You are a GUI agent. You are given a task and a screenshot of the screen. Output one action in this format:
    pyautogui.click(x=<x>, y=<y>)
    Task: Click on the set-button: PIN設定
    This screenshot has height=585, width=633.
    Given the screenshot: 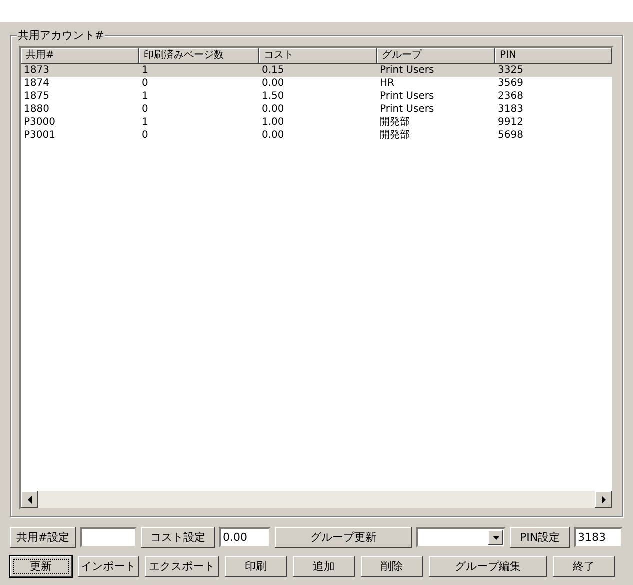 What is the action you would take?
    pyautogui.click(x=540, y=537)
    